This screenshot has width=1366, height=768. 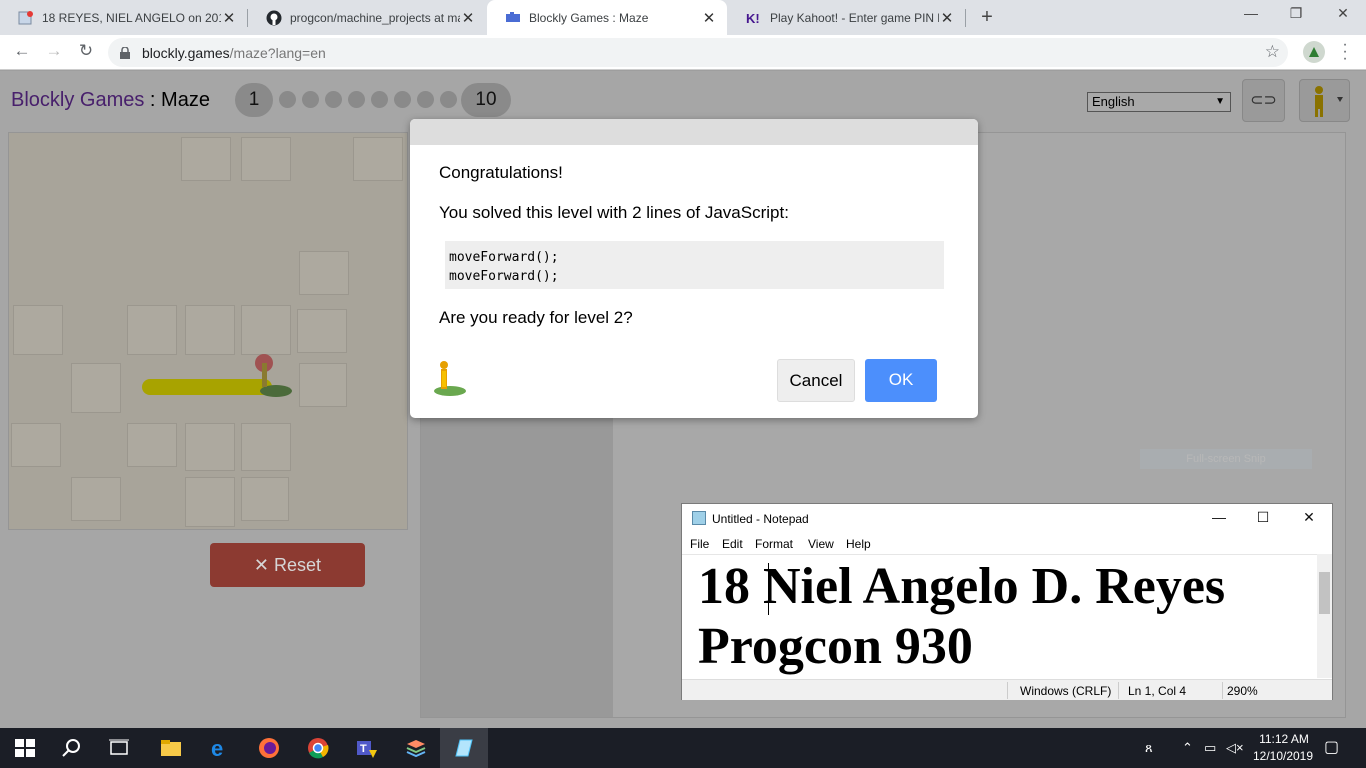 I want to click on snipping-tool-icon, so click(x=464, y=748).